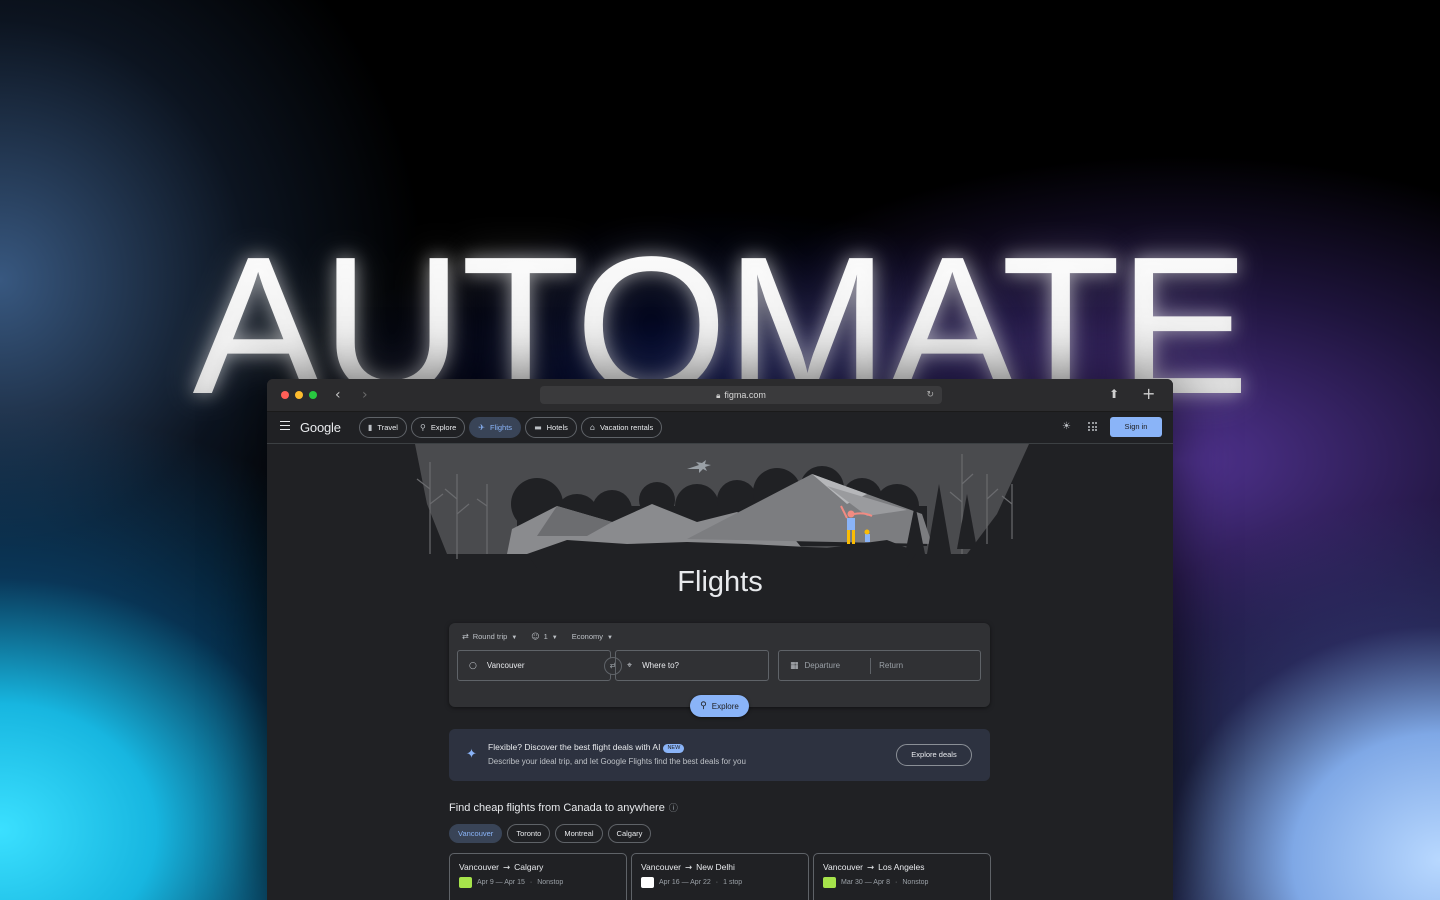 The width and height of the screenshot is (1440, 900). What do you see at coordinates (866, 882) in the screenshot?
I see `flight-dates: Mar 30 — Apr 8` at bounding box center [866, 882].